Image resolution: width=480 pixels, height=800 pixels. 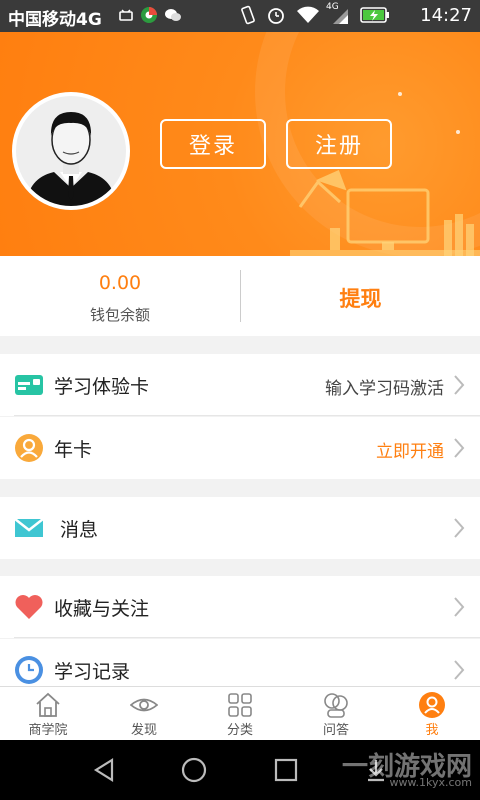 What do you see at coordinates (360, 298) in the screenshot?
I see `withdraw-button: 提现` at bounding box center [360, 298].